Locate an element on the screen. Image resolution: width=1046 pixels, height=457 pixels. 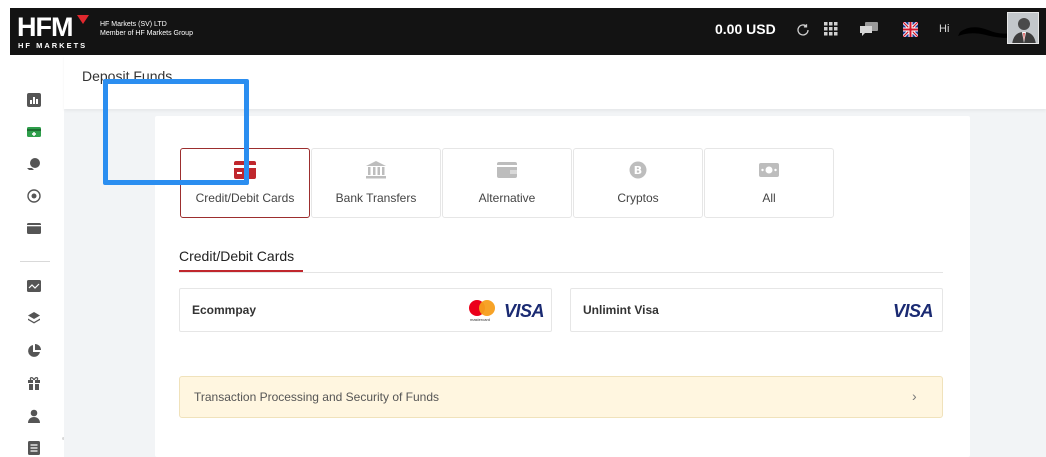
method-alternative: Alternative is located at coordinates (507, 183).